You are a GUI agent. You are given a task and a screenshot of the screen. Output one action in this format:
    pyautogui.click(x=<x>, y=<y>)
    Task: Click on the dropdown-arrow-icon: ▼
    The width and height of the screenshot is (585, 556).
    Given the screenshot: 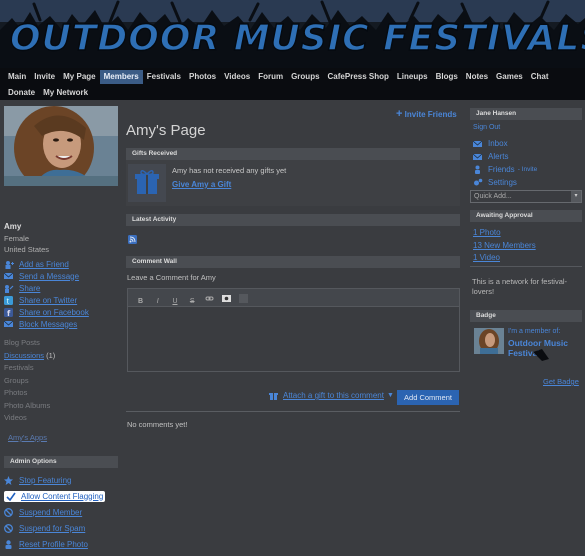 What is the action you would take?
    pyautogui.click(x=390, y=395)
    